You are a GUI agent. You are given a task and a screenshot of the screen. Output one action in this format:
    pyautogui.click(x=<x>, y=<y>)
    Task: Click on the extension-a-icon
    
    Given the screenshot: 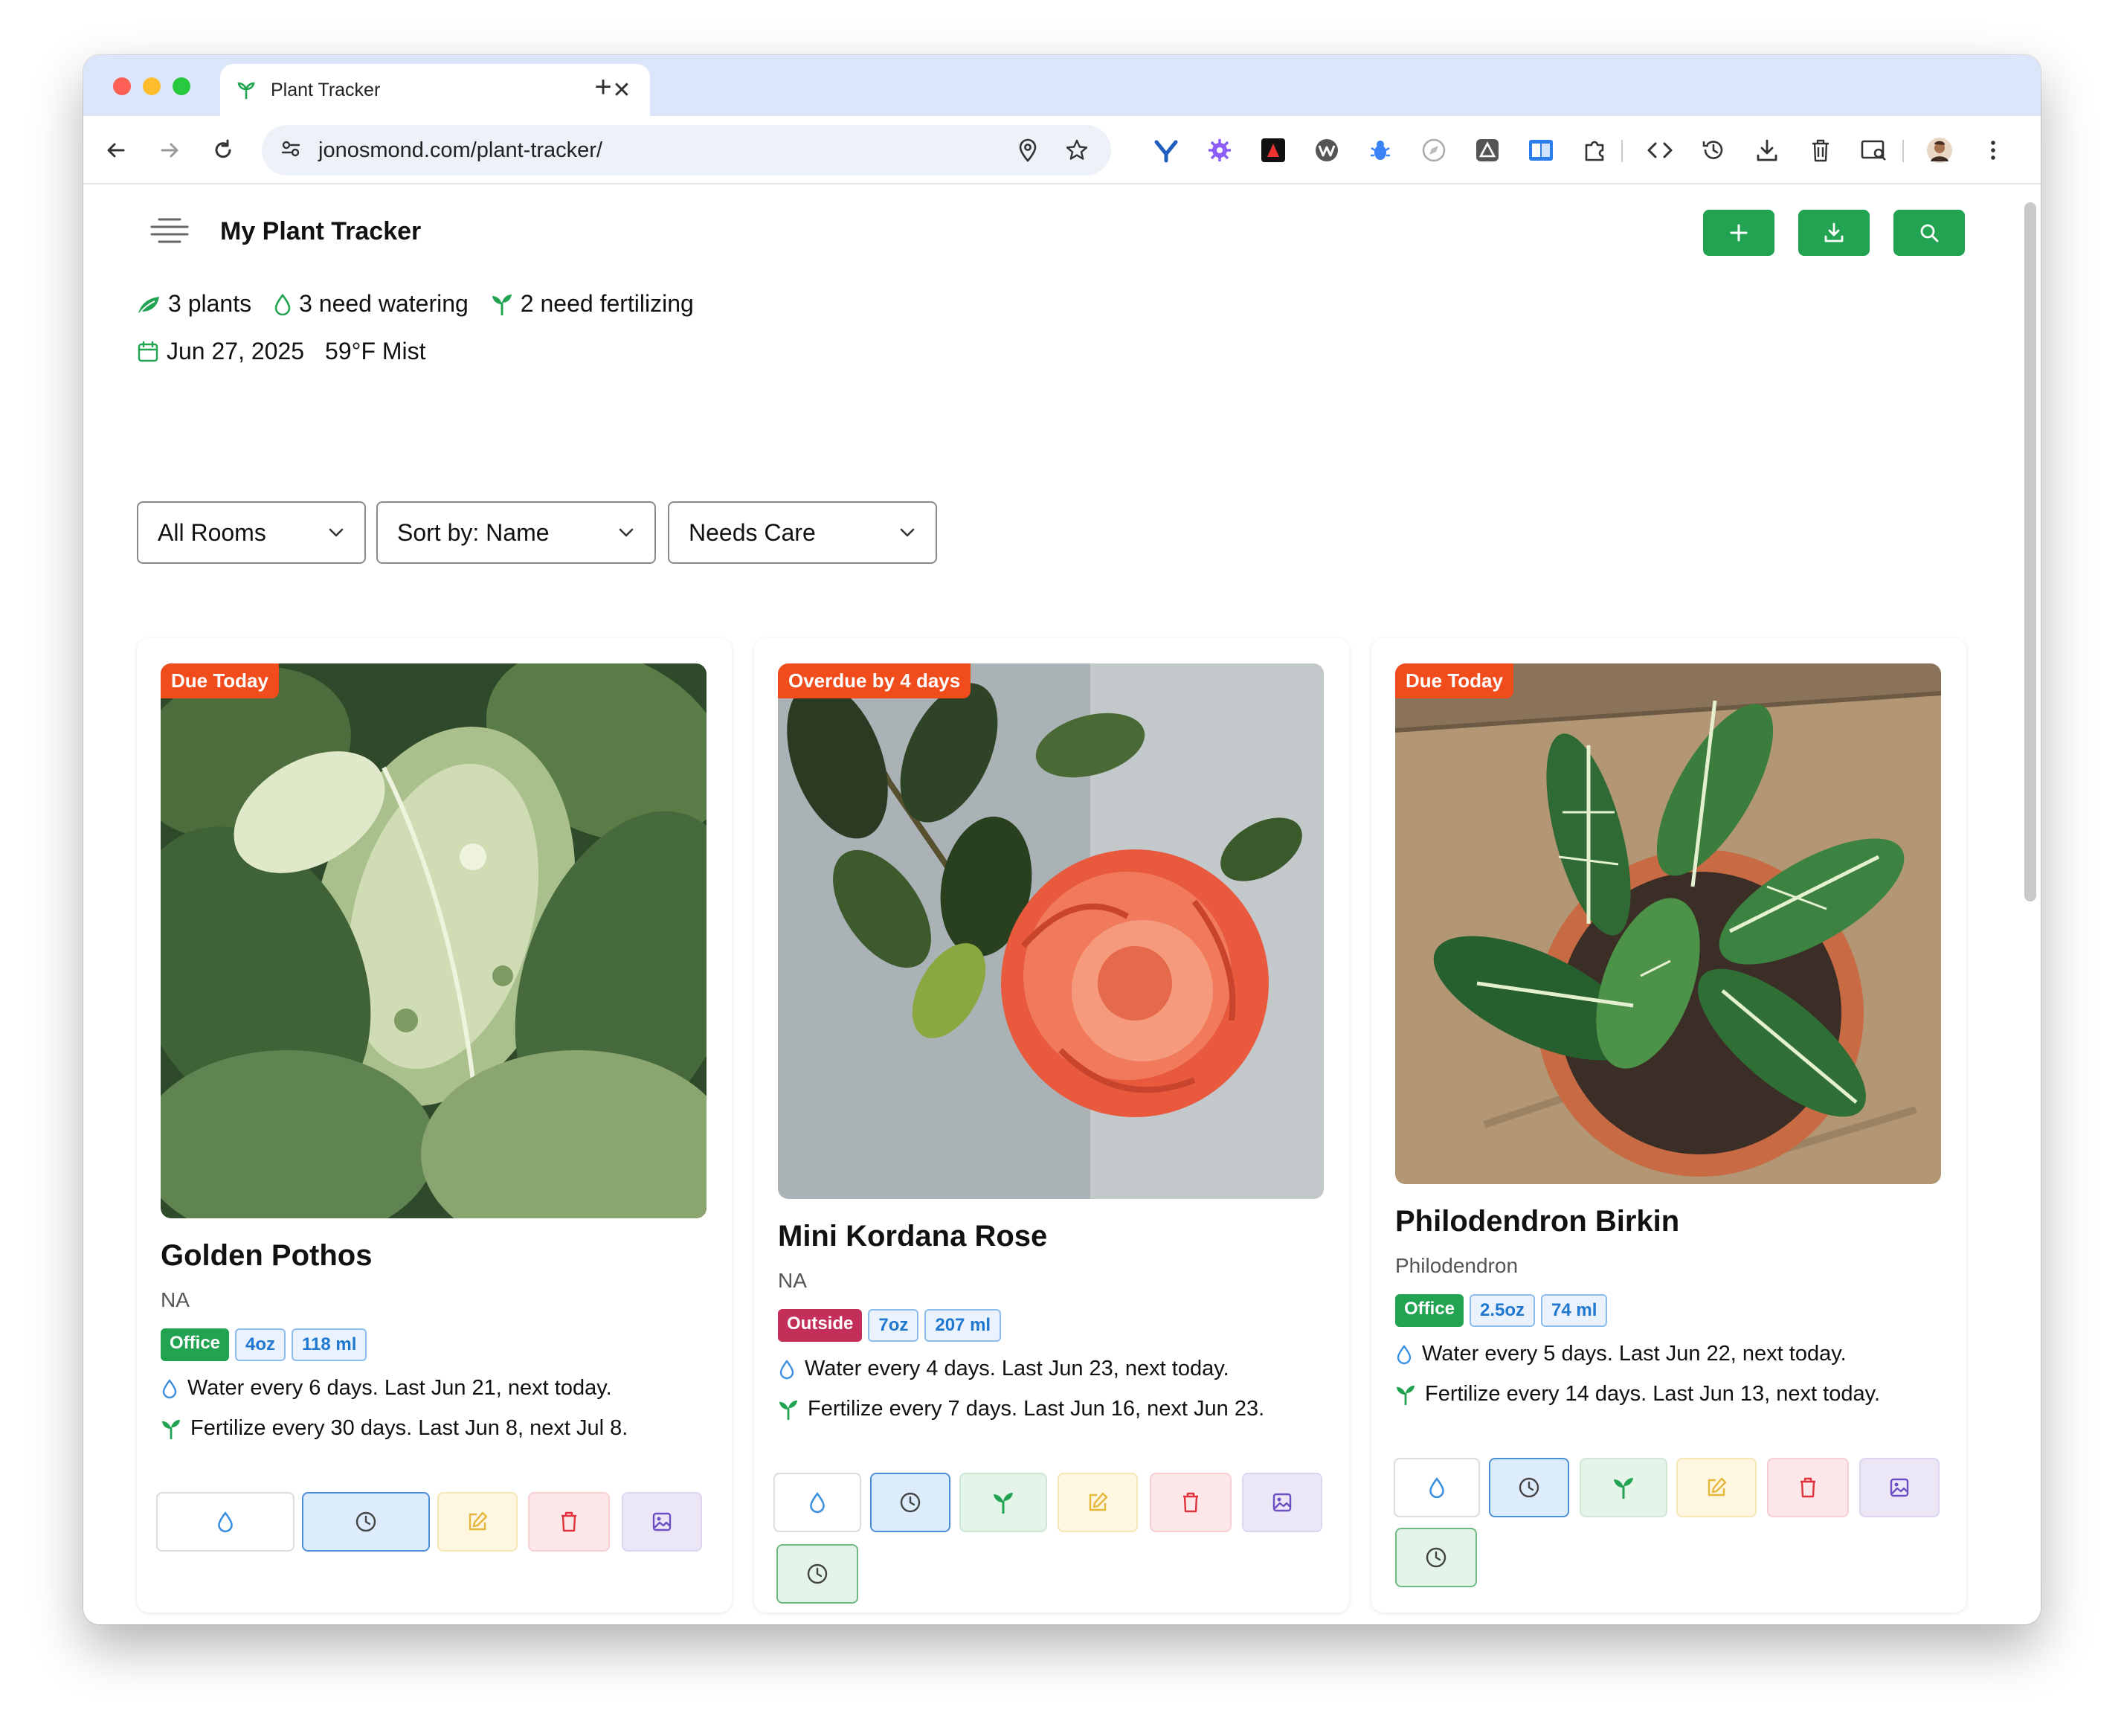 What is the action you would take?
    pyautogui.click(x=1273, y=150)
    